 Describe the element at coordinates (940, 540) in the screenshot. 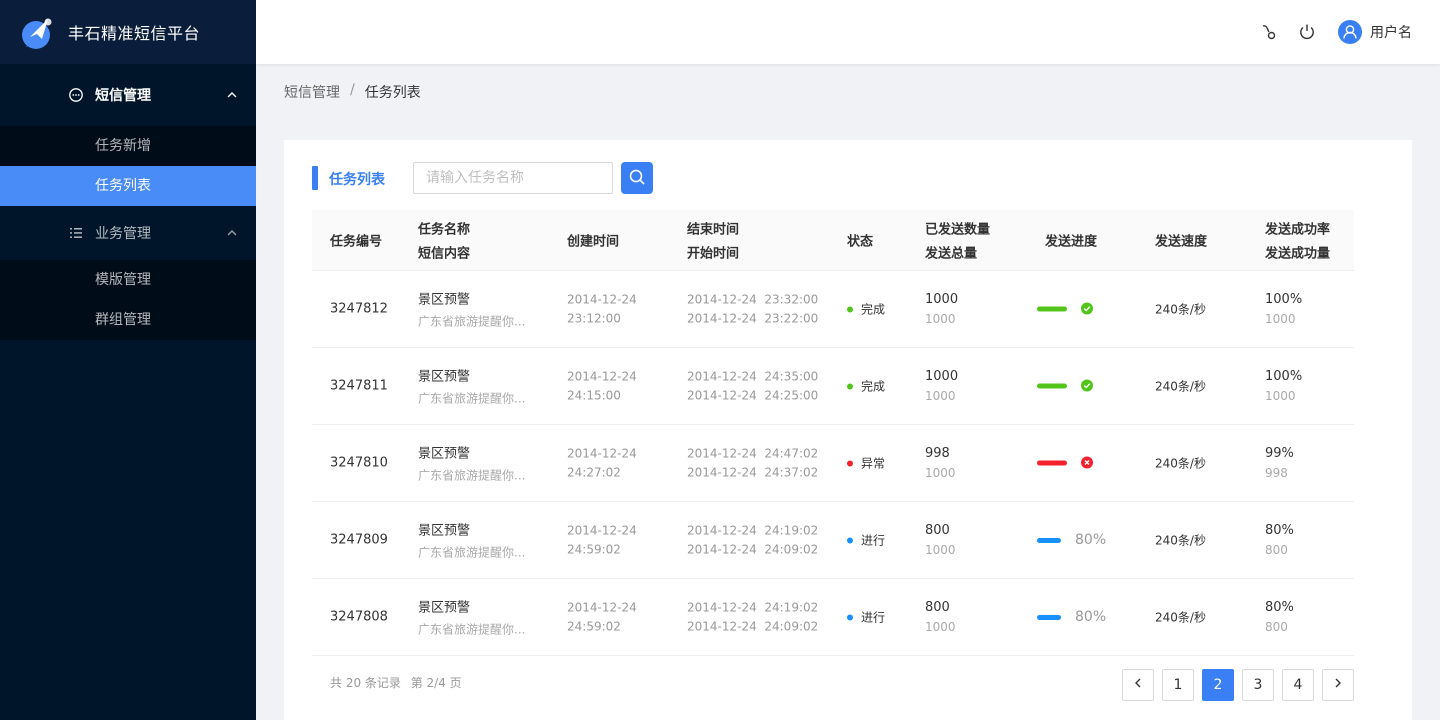

I see `count-cell: 800 1000` at that location.